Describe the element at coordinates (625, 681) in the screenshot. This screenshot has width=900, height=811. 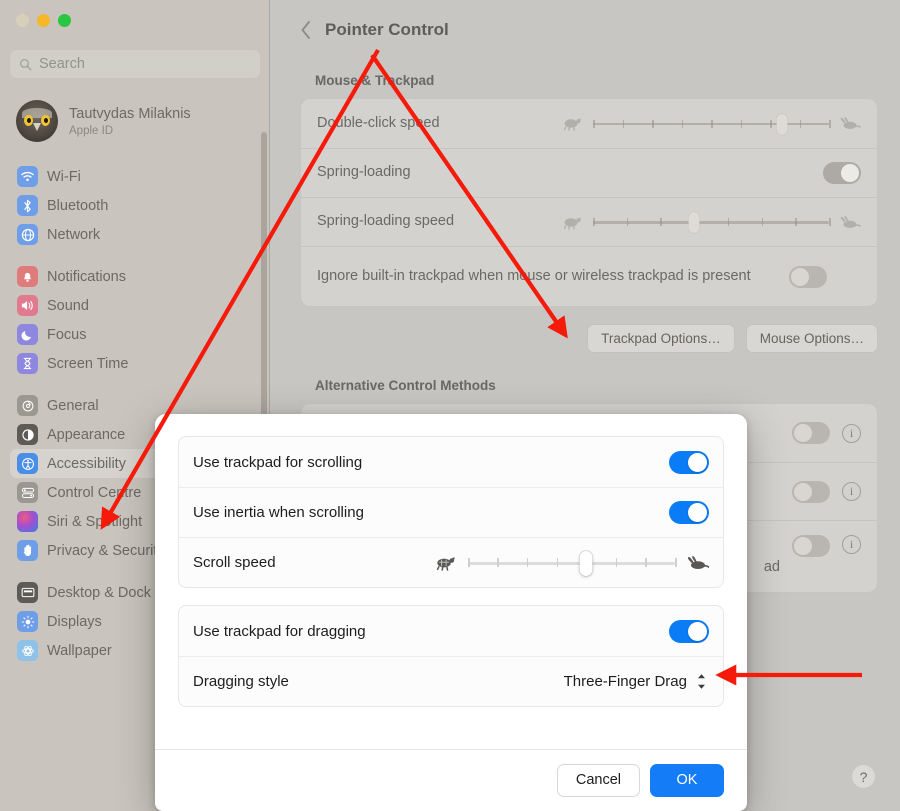
I see `dragging-style-value: Three-Finger Drag` at that location.